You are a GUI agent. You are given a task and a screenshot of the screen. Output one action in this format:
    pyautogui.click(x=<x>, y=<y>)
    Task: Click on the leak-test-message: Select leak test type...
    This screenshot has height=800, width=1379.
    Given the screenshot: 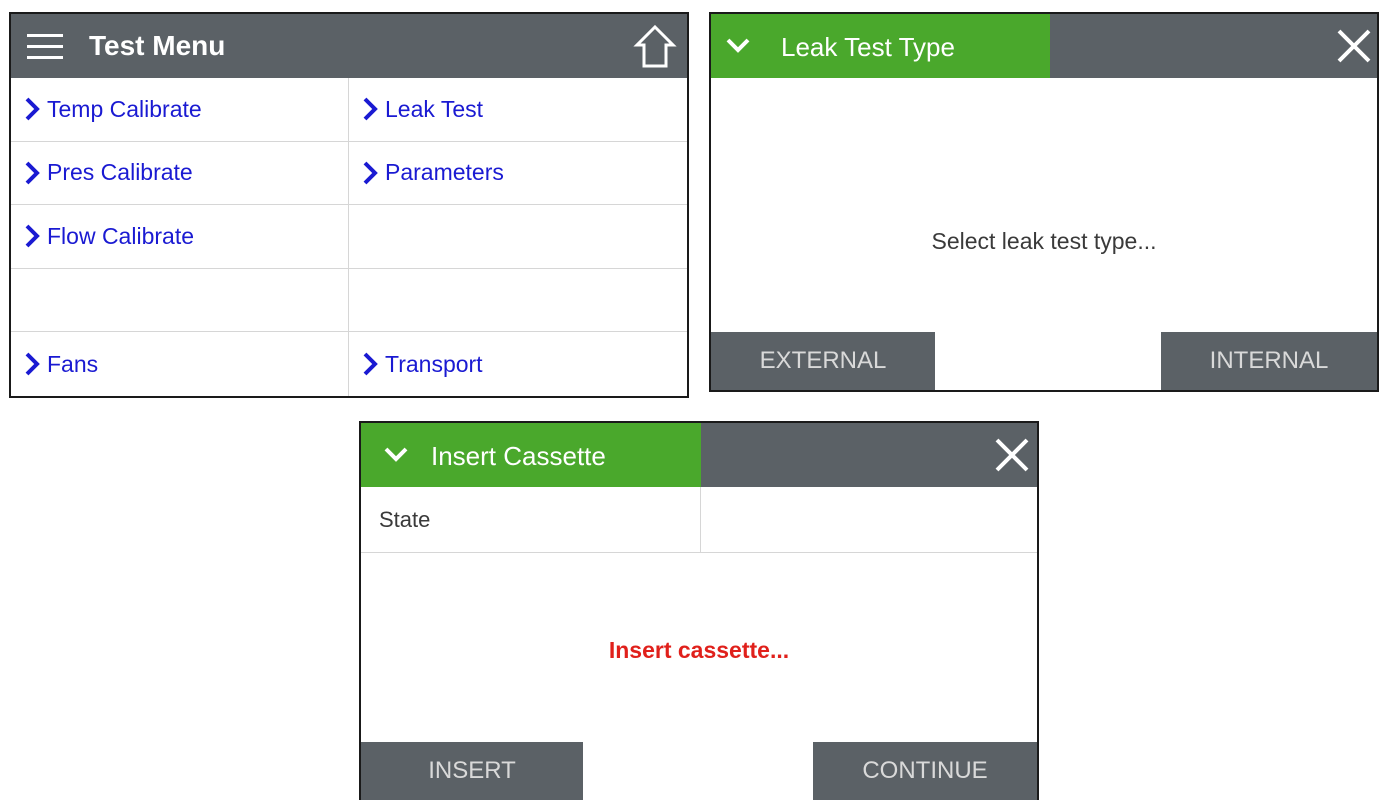 What is the action you would take?
    pyautogui.click(x=1044, y=241)
    